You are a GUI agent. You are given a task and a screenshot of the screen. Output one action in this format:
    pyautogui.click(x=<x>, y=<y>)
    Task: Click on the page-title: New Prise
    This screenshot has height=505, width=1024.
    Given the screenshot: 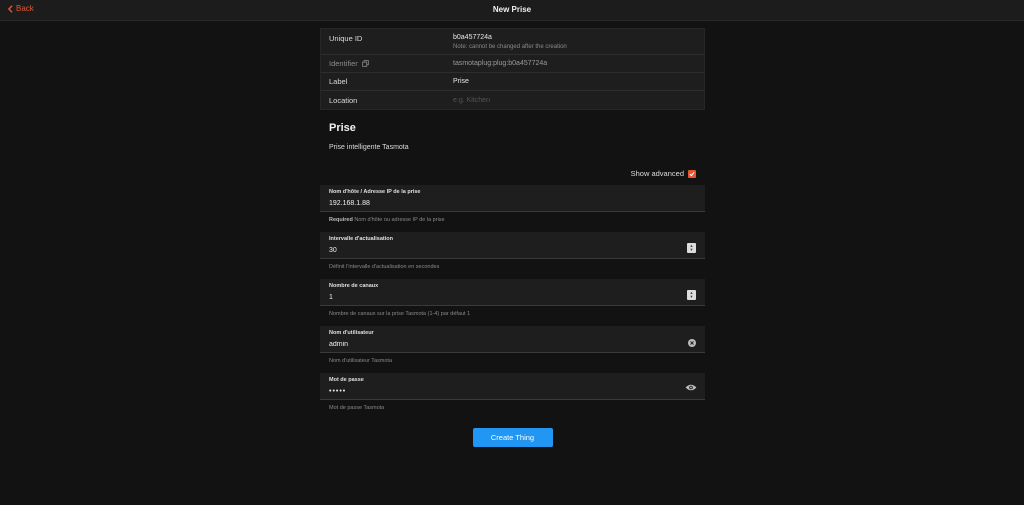 What is the action you would take?
    pyautogui.click(x=512, y=9)
    